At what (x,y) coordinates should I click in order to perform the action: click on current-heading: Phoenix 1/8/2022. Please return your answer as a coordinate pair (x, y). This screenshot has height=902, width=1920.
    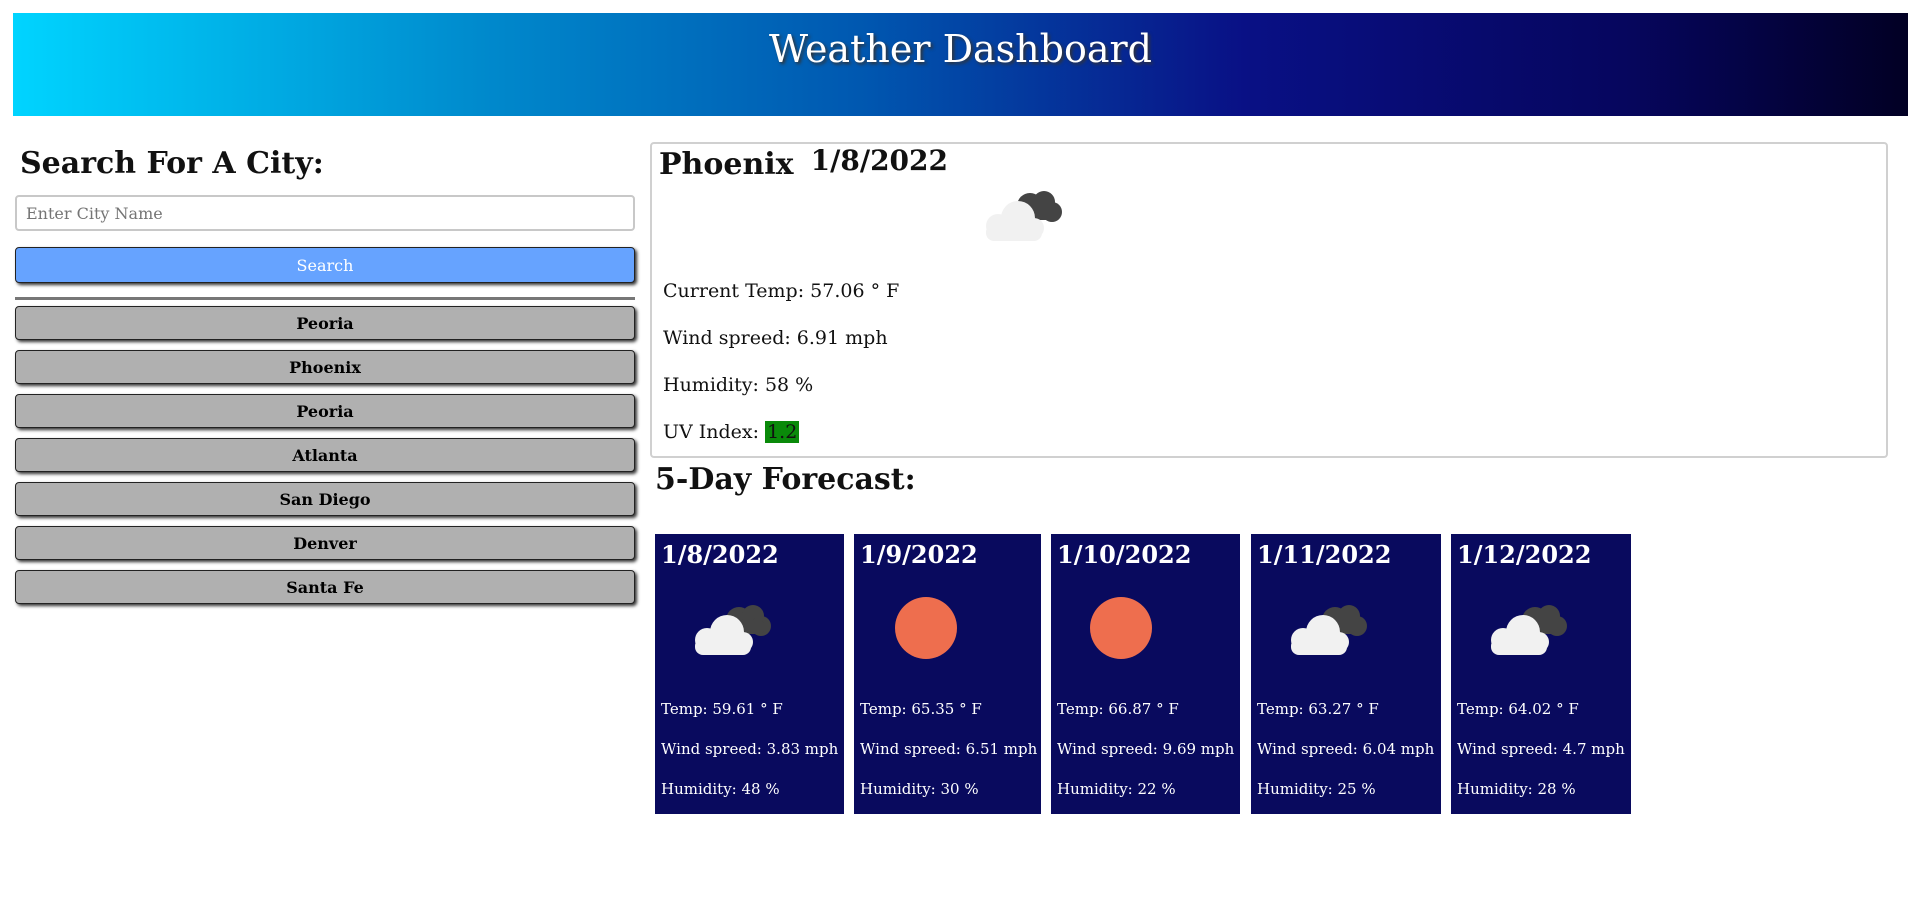
    Looking at the image, I should click on (804, 163).